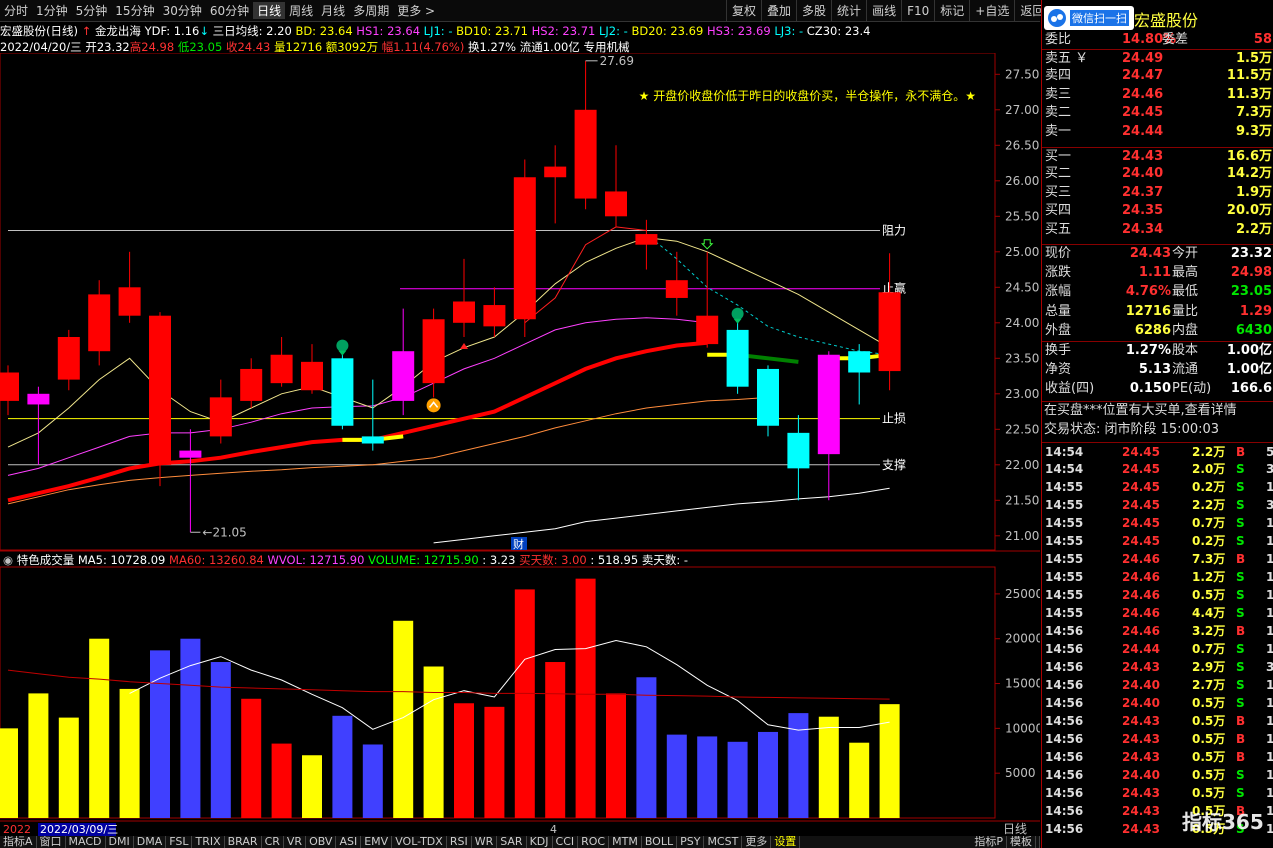 This screenshot has height=848, width=1273. I want to click on period-tab-8: 月线, so click(333, 10).